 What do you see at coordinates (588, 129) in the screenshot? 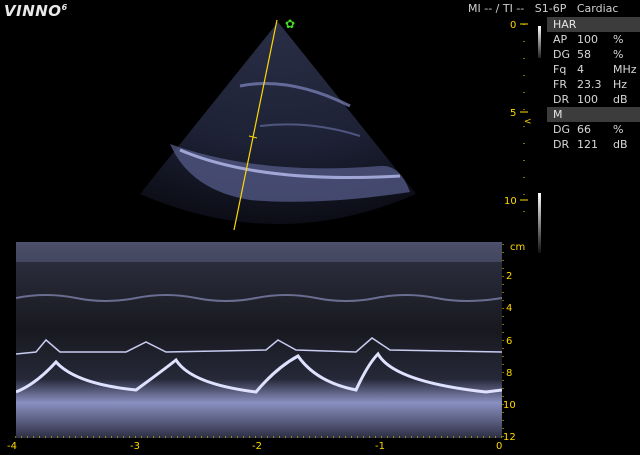
I see `param-row: DG 66%` at bounding box center [588, 129].